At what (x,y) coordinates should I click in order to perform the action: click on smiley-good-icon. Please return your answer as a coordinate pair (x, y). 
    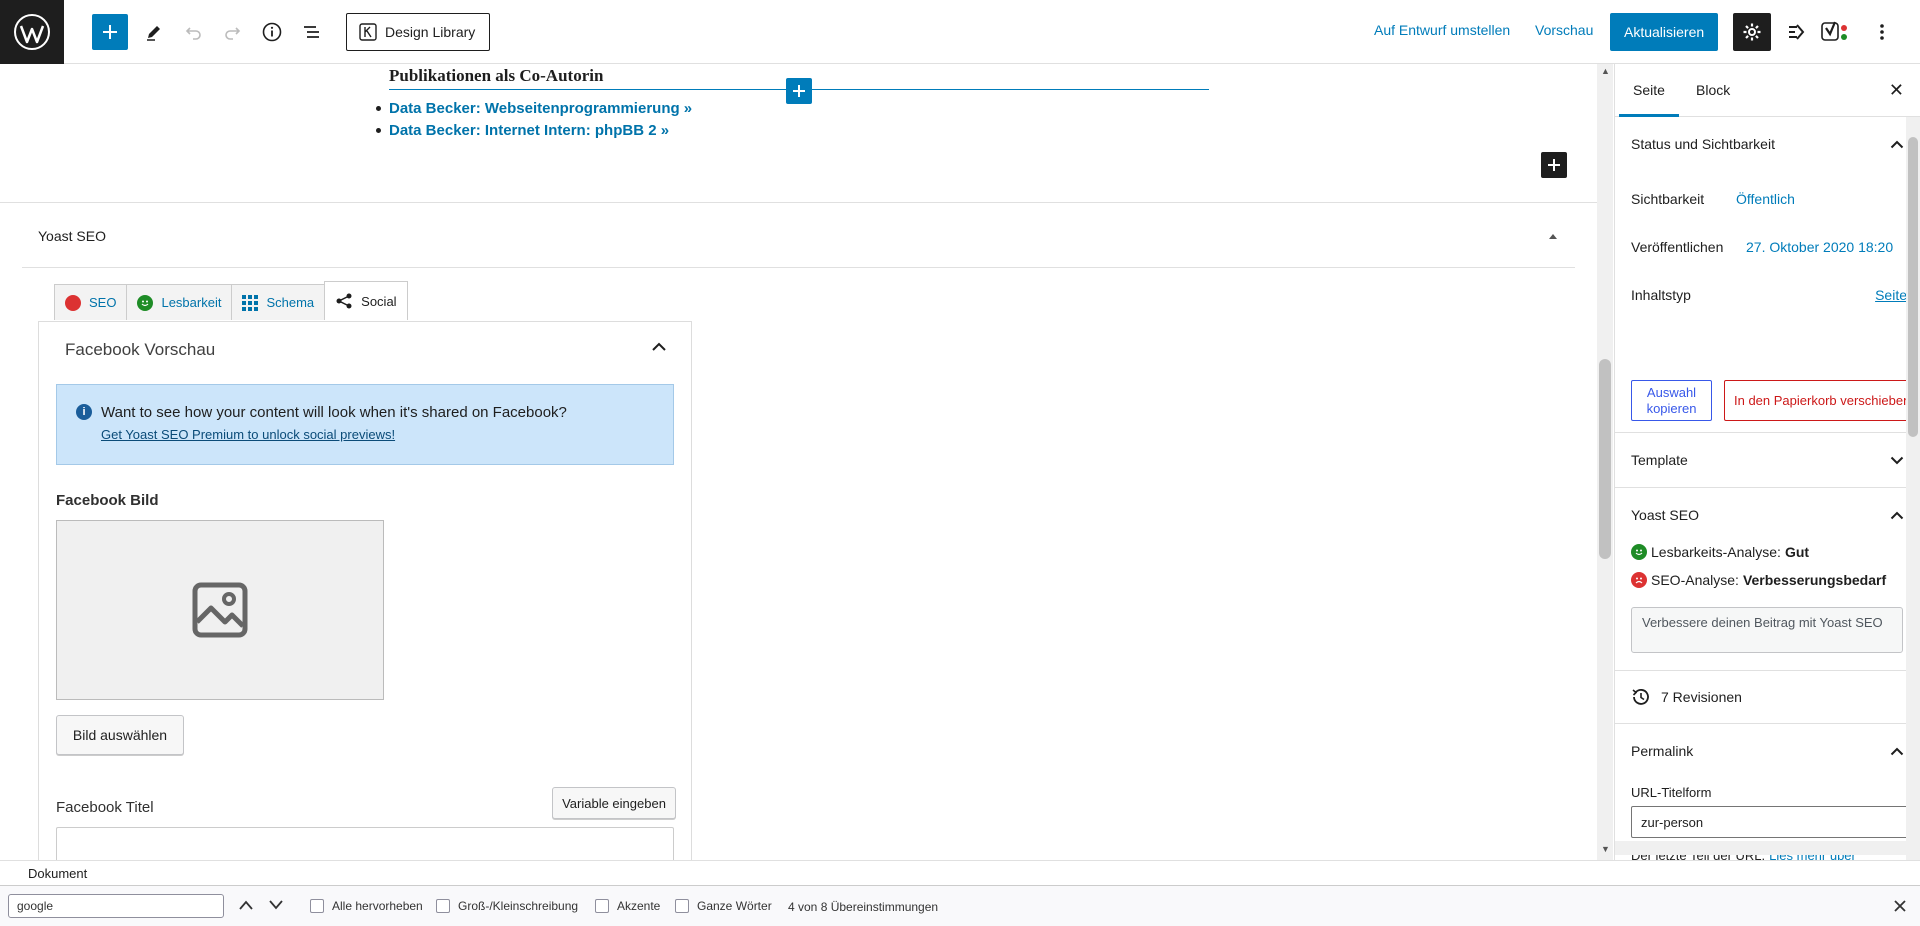
    Looking at the image, I should click on (1639, 552).